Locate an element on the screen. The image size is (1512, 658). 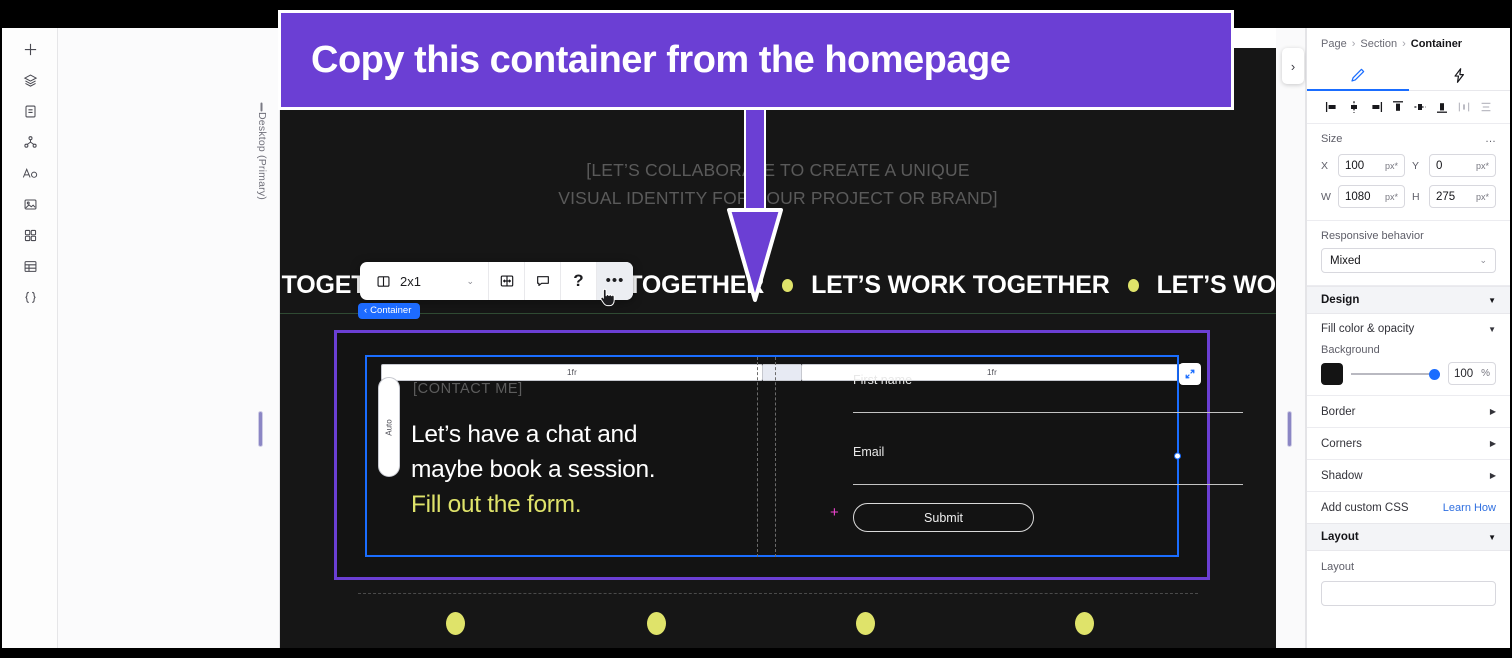
add-icon is located at coordinates (30, 49).